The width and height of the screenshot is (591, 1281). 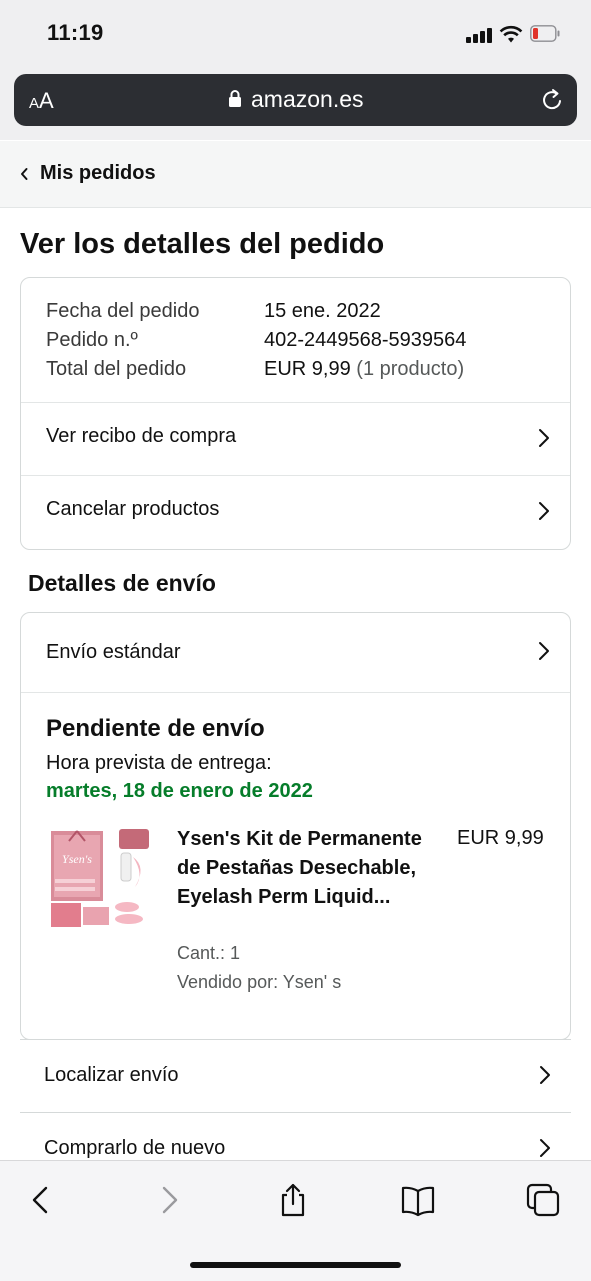 I want to click on buy-again-row: Comprarlo de nuevo, so click(x=295, y=1136).